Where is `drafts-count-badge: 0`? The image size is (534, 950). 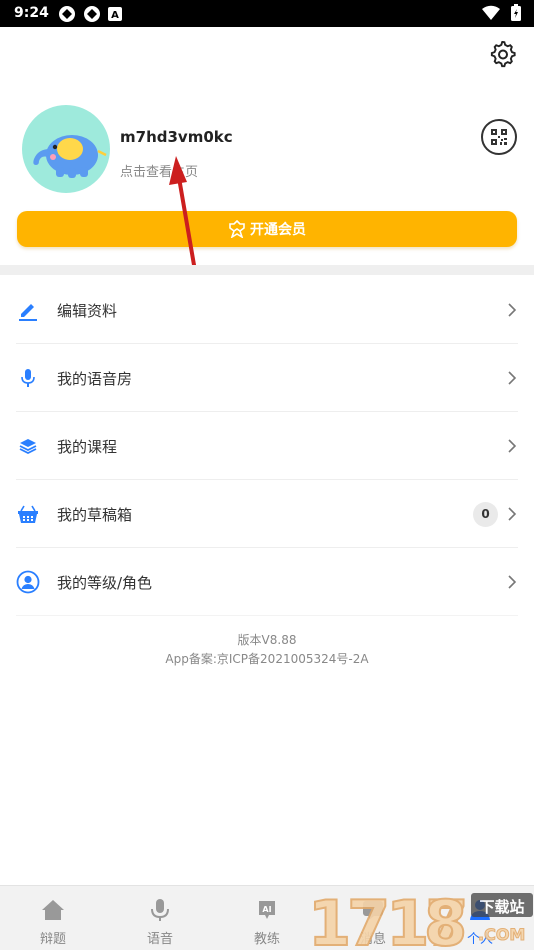
drafts-count-badge: 0 is located at coordinates (485, 514).